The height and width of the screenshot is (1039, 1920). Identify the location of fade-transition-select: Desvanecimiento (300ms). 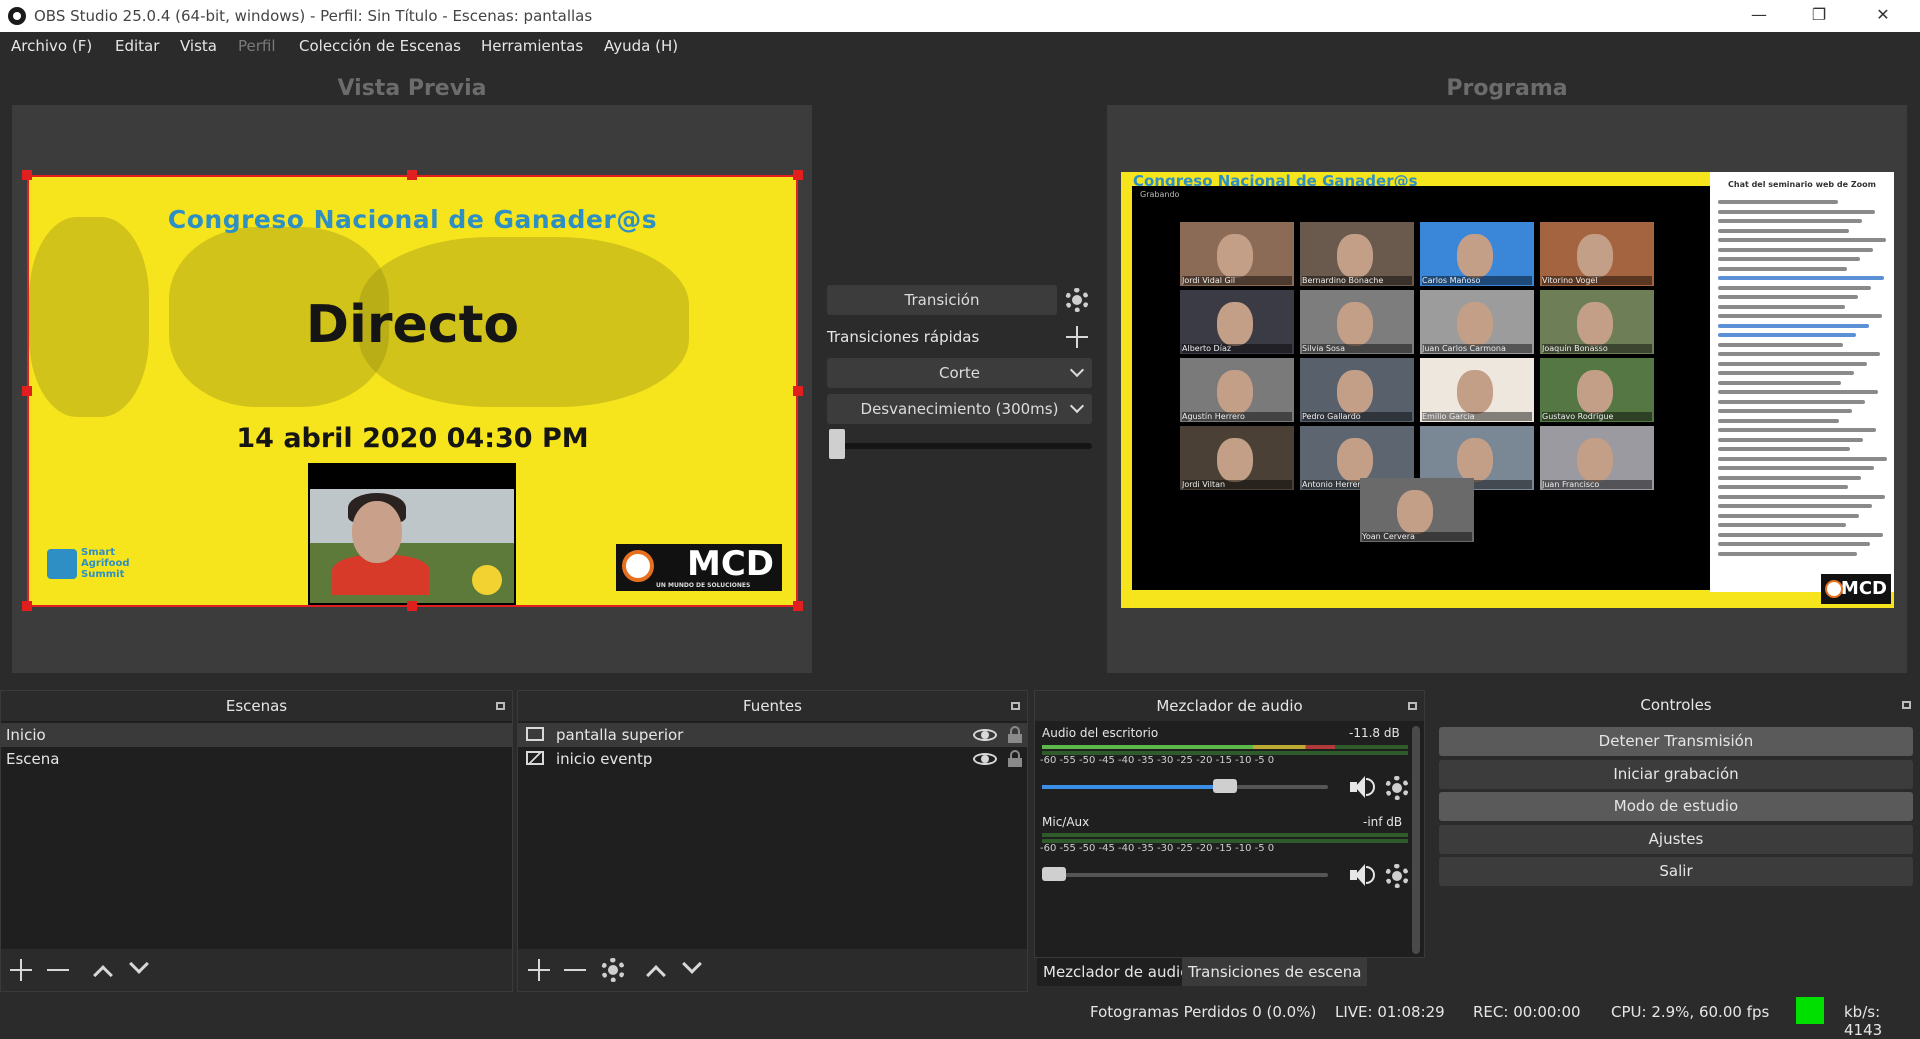
(959, 409).